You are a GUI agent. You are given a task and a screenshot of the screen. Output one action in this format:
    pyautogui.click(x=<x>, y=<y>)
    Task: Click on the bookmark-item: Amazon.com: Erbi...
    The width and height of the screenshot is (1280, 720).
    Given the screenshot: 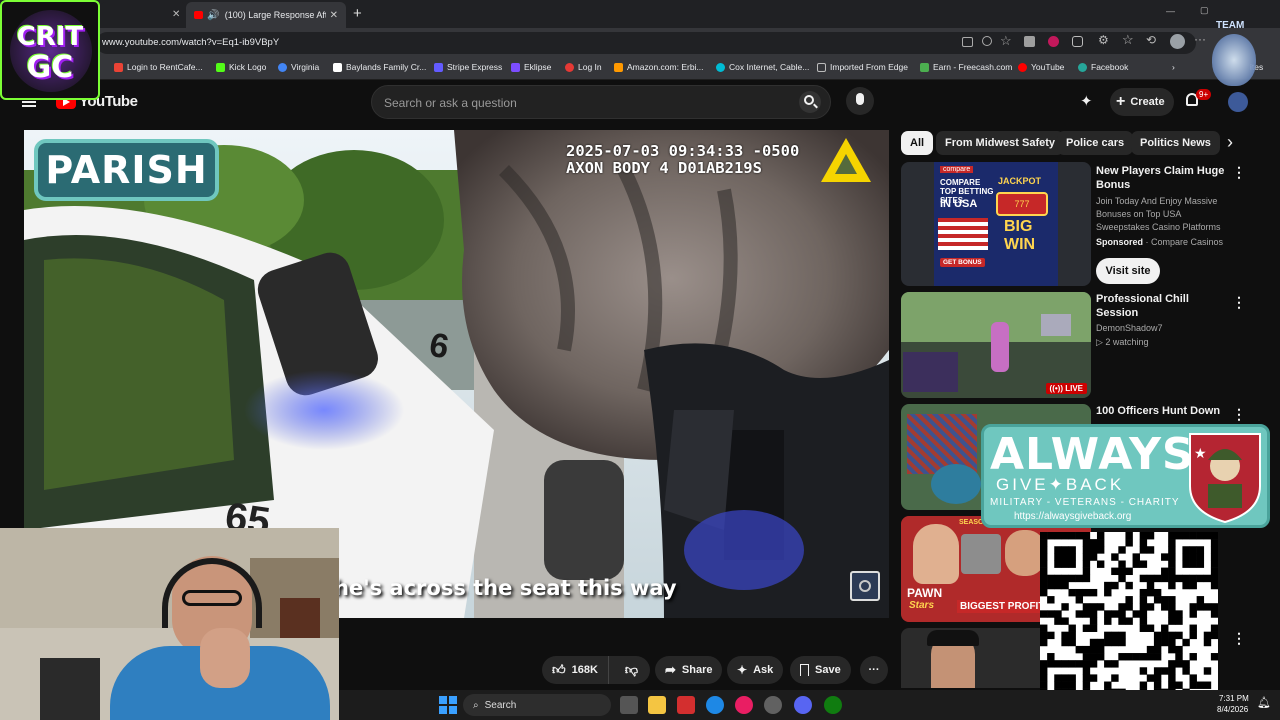 What is the action you would take?
    pyautogui.click(x=659, y=67)
    